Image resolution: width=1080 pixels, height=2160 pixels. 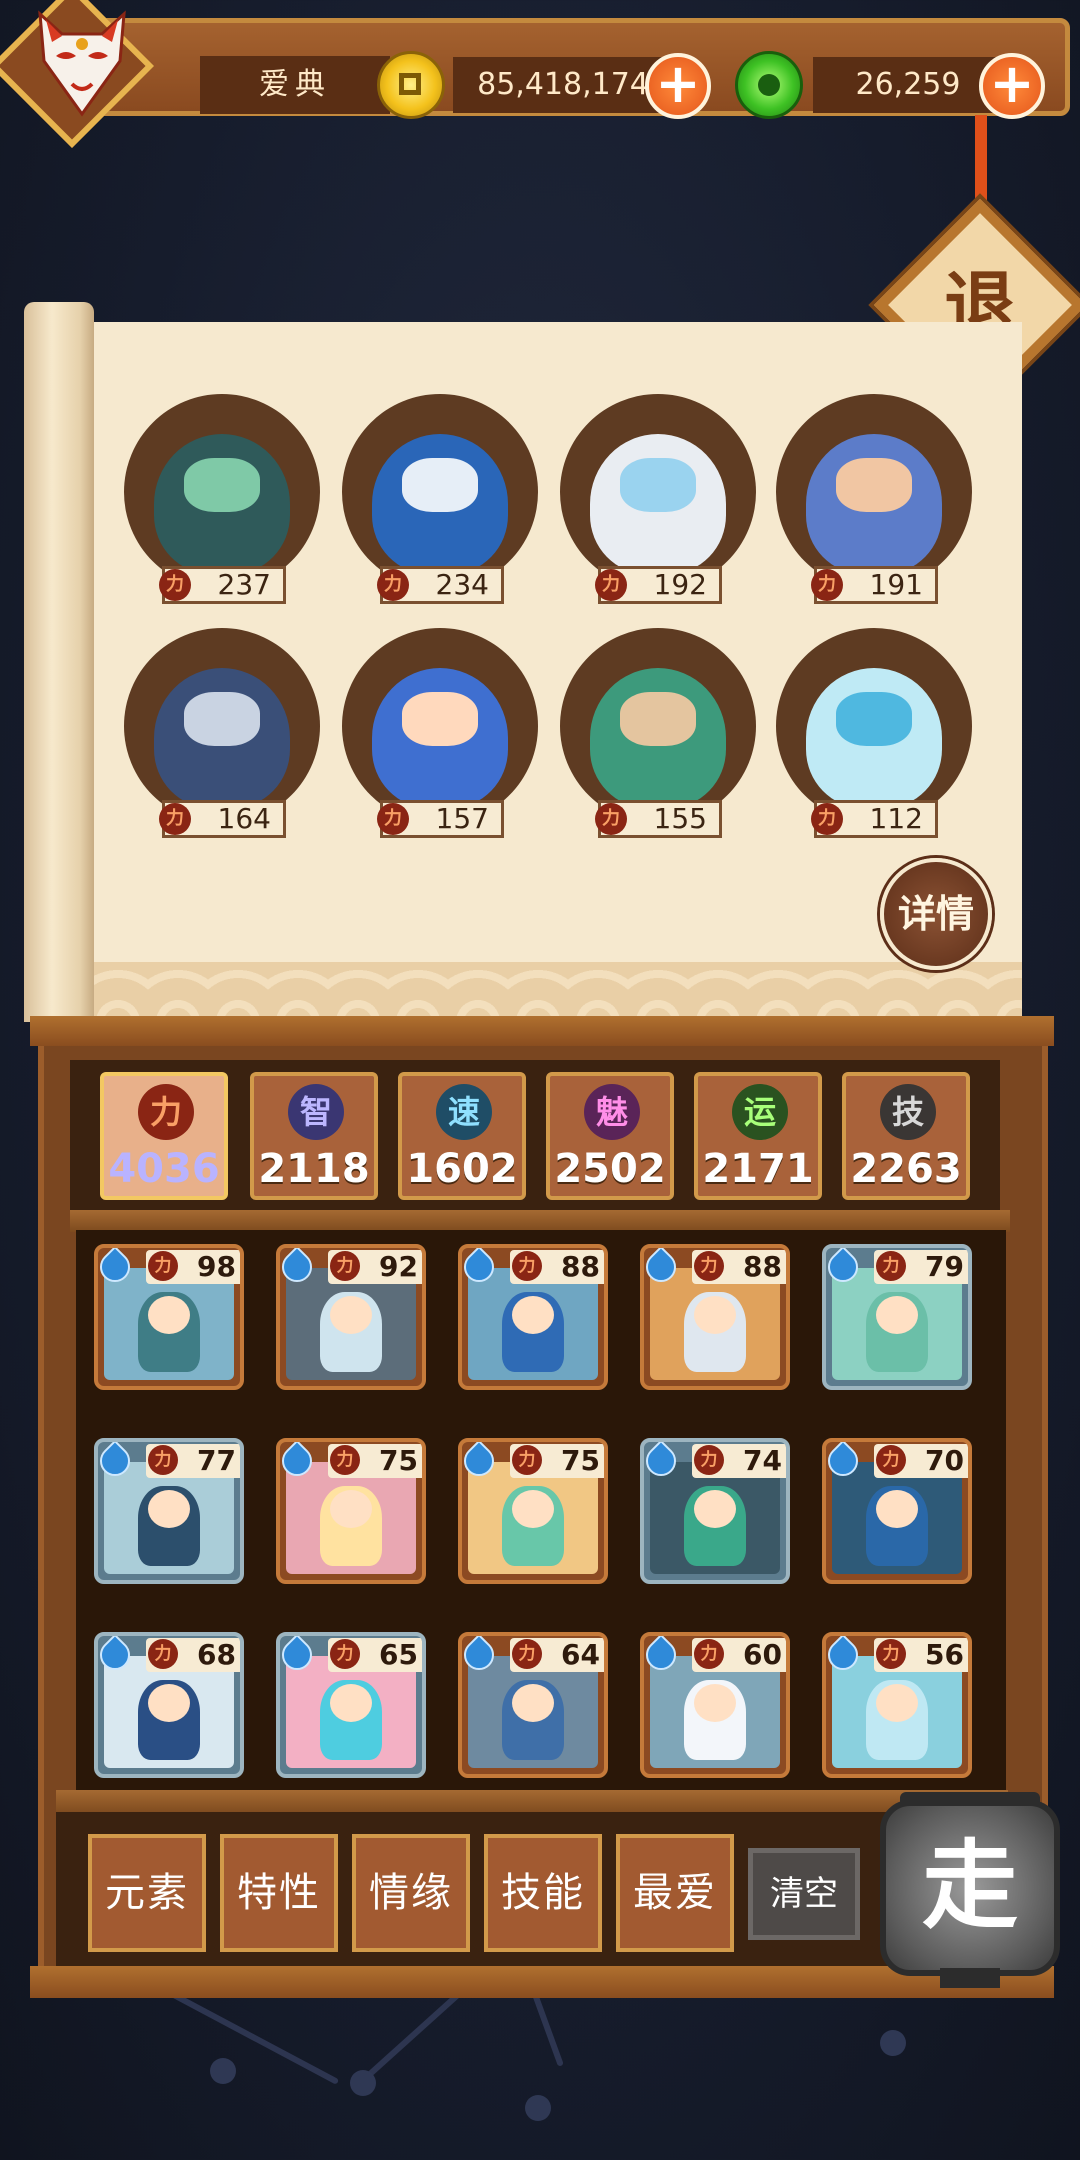 What do you see at coordinates (164, 1169) in the screenshot?
I see `stat-value: 4036` at bounding box center [164, 1169].